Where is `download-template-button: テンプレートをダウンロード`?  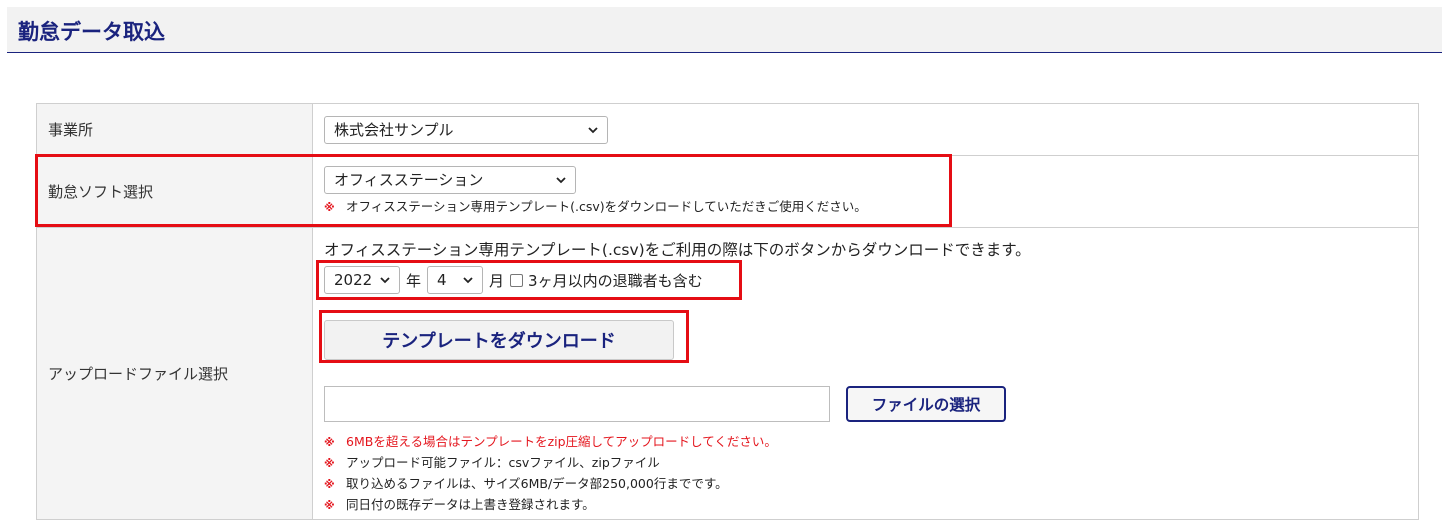
download-template-button: テンプレートをダウンロード is located at coordinates (499, 340).